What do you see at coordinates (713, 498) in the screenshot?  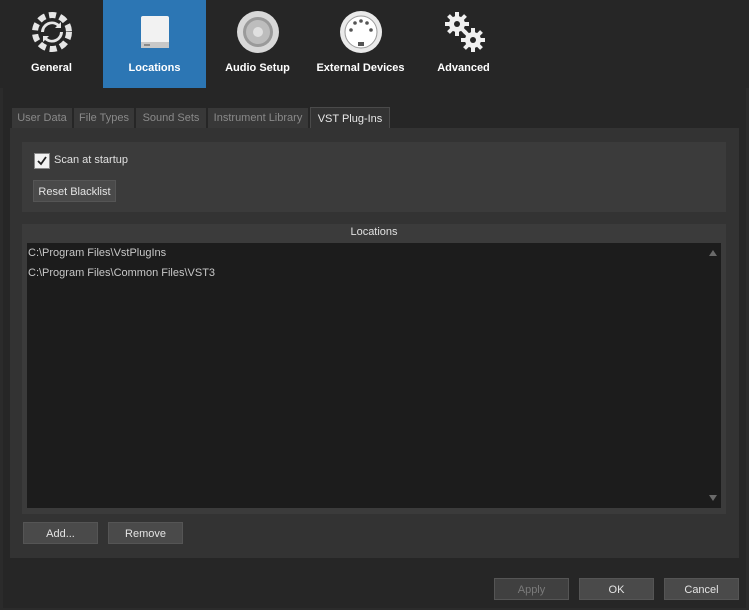 I see `scroll-down-icon` at bounding box center [713, 498].